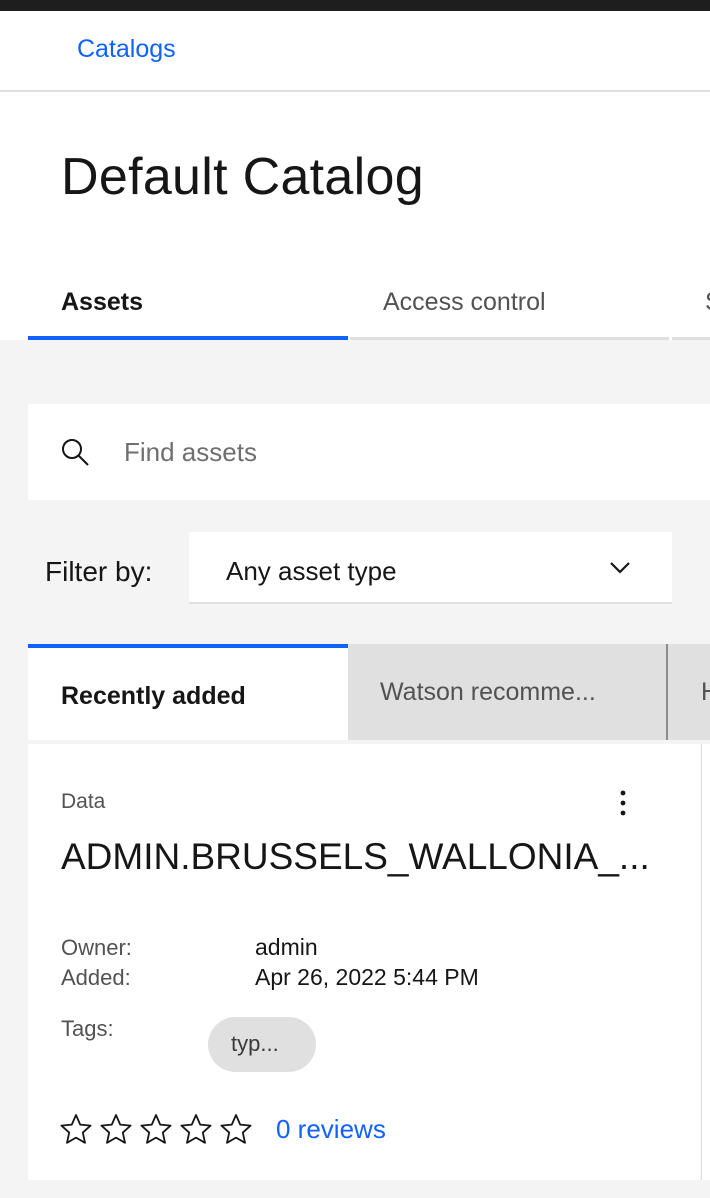 The width and height of the screenshot is (710, 1198). Describe the element at coordinates (707, 302) in the screenshot. I see `tab-settings-label: S` at that location.